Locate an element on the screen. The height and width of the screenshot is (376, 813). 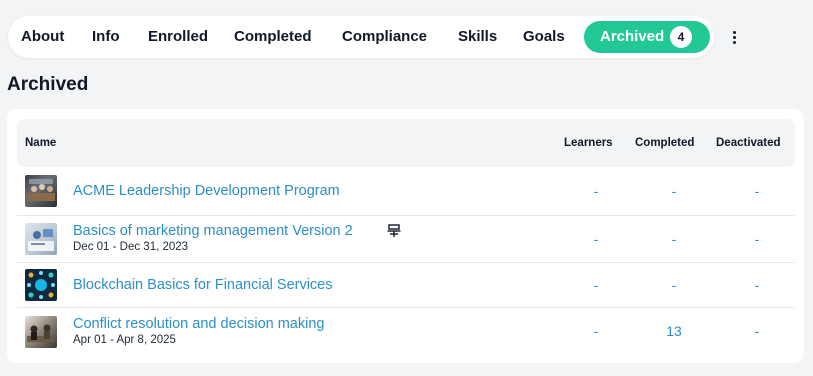
tab-completed: Completed is located at coordinates (273, 37).